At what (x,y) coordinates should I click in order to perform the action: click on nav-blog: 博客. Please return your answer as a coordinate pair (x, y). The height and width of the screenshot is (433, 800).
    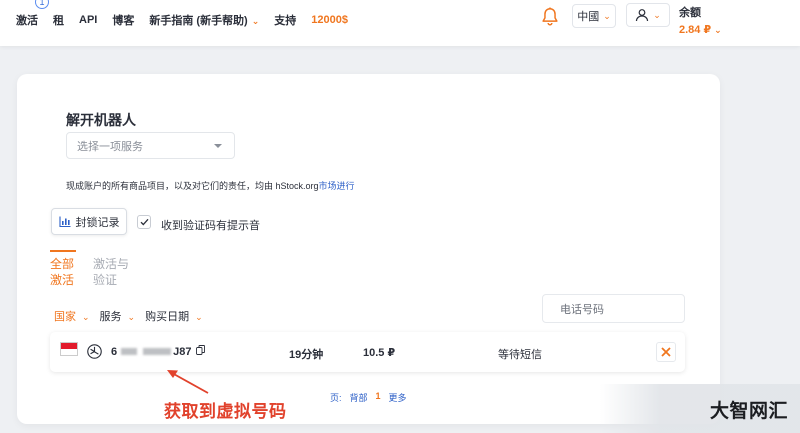
    Looking at the image, I should click on (123, 20).